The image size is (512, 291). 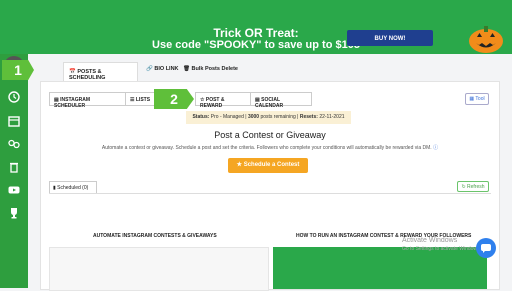 What do you see at coordinates (486, 39) in the screenshot?
I see `pumpkin-icon` at bounding box center [486, 39].